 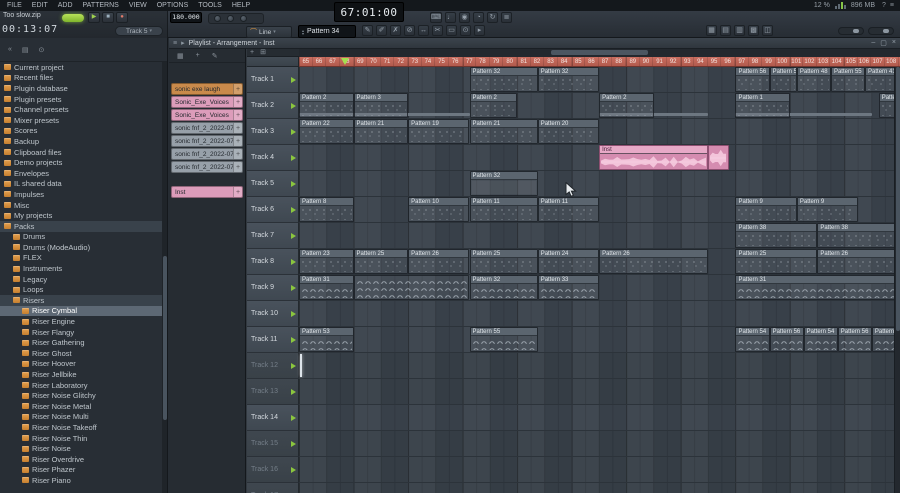 What do you see at coordinates (81, 237) in the screenshot?
I see `browser-item: Drums` at bounding box center [81, 237].